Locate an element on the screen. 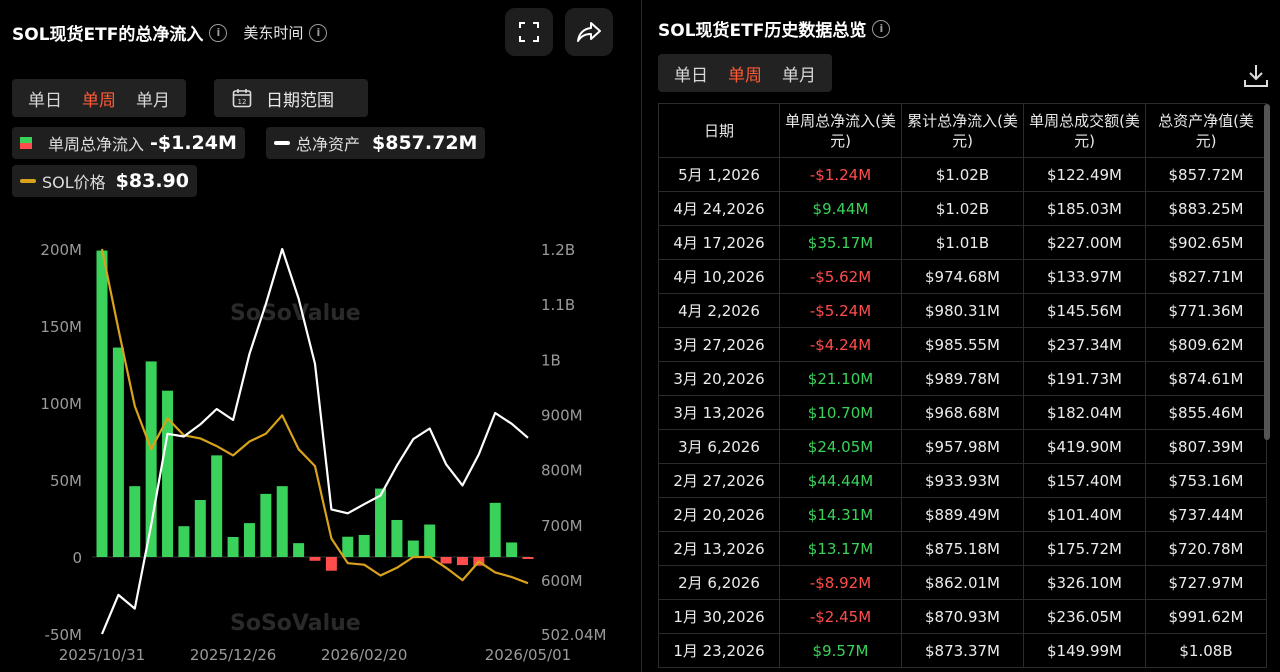 The image size is (1280, 672). y-right-tick-label: 700M is located at coordinates (562, 526).